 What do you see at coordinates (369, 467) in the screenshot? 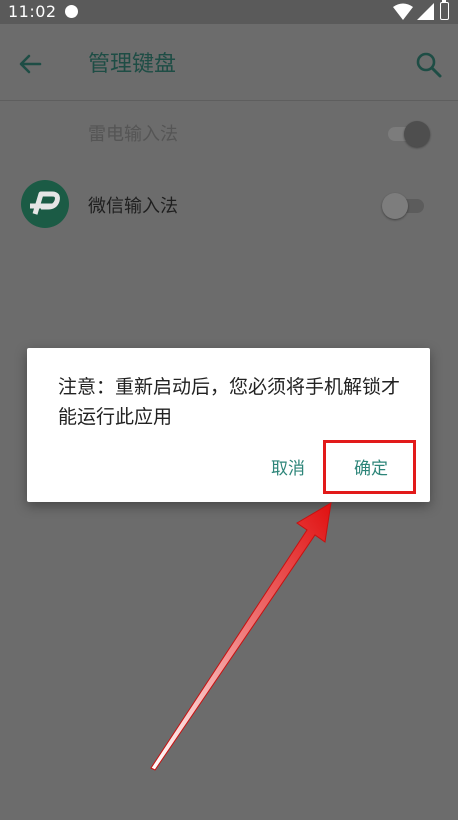
I see `confirm-highlight-box` at bounding box center [369, 467].